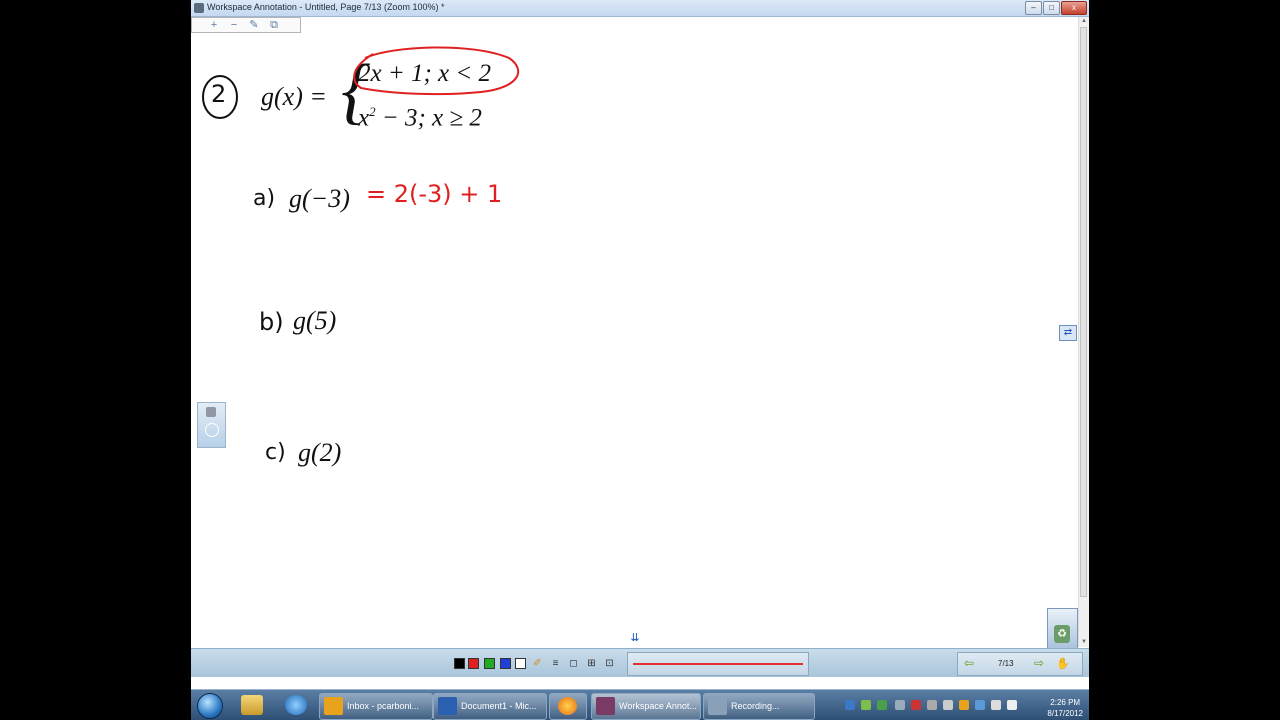 The height and width of the screenshot is (720, 1280). Describe the element at coordinates (234, 25) in the screenshot. I see `minus-icon: −` at that location.